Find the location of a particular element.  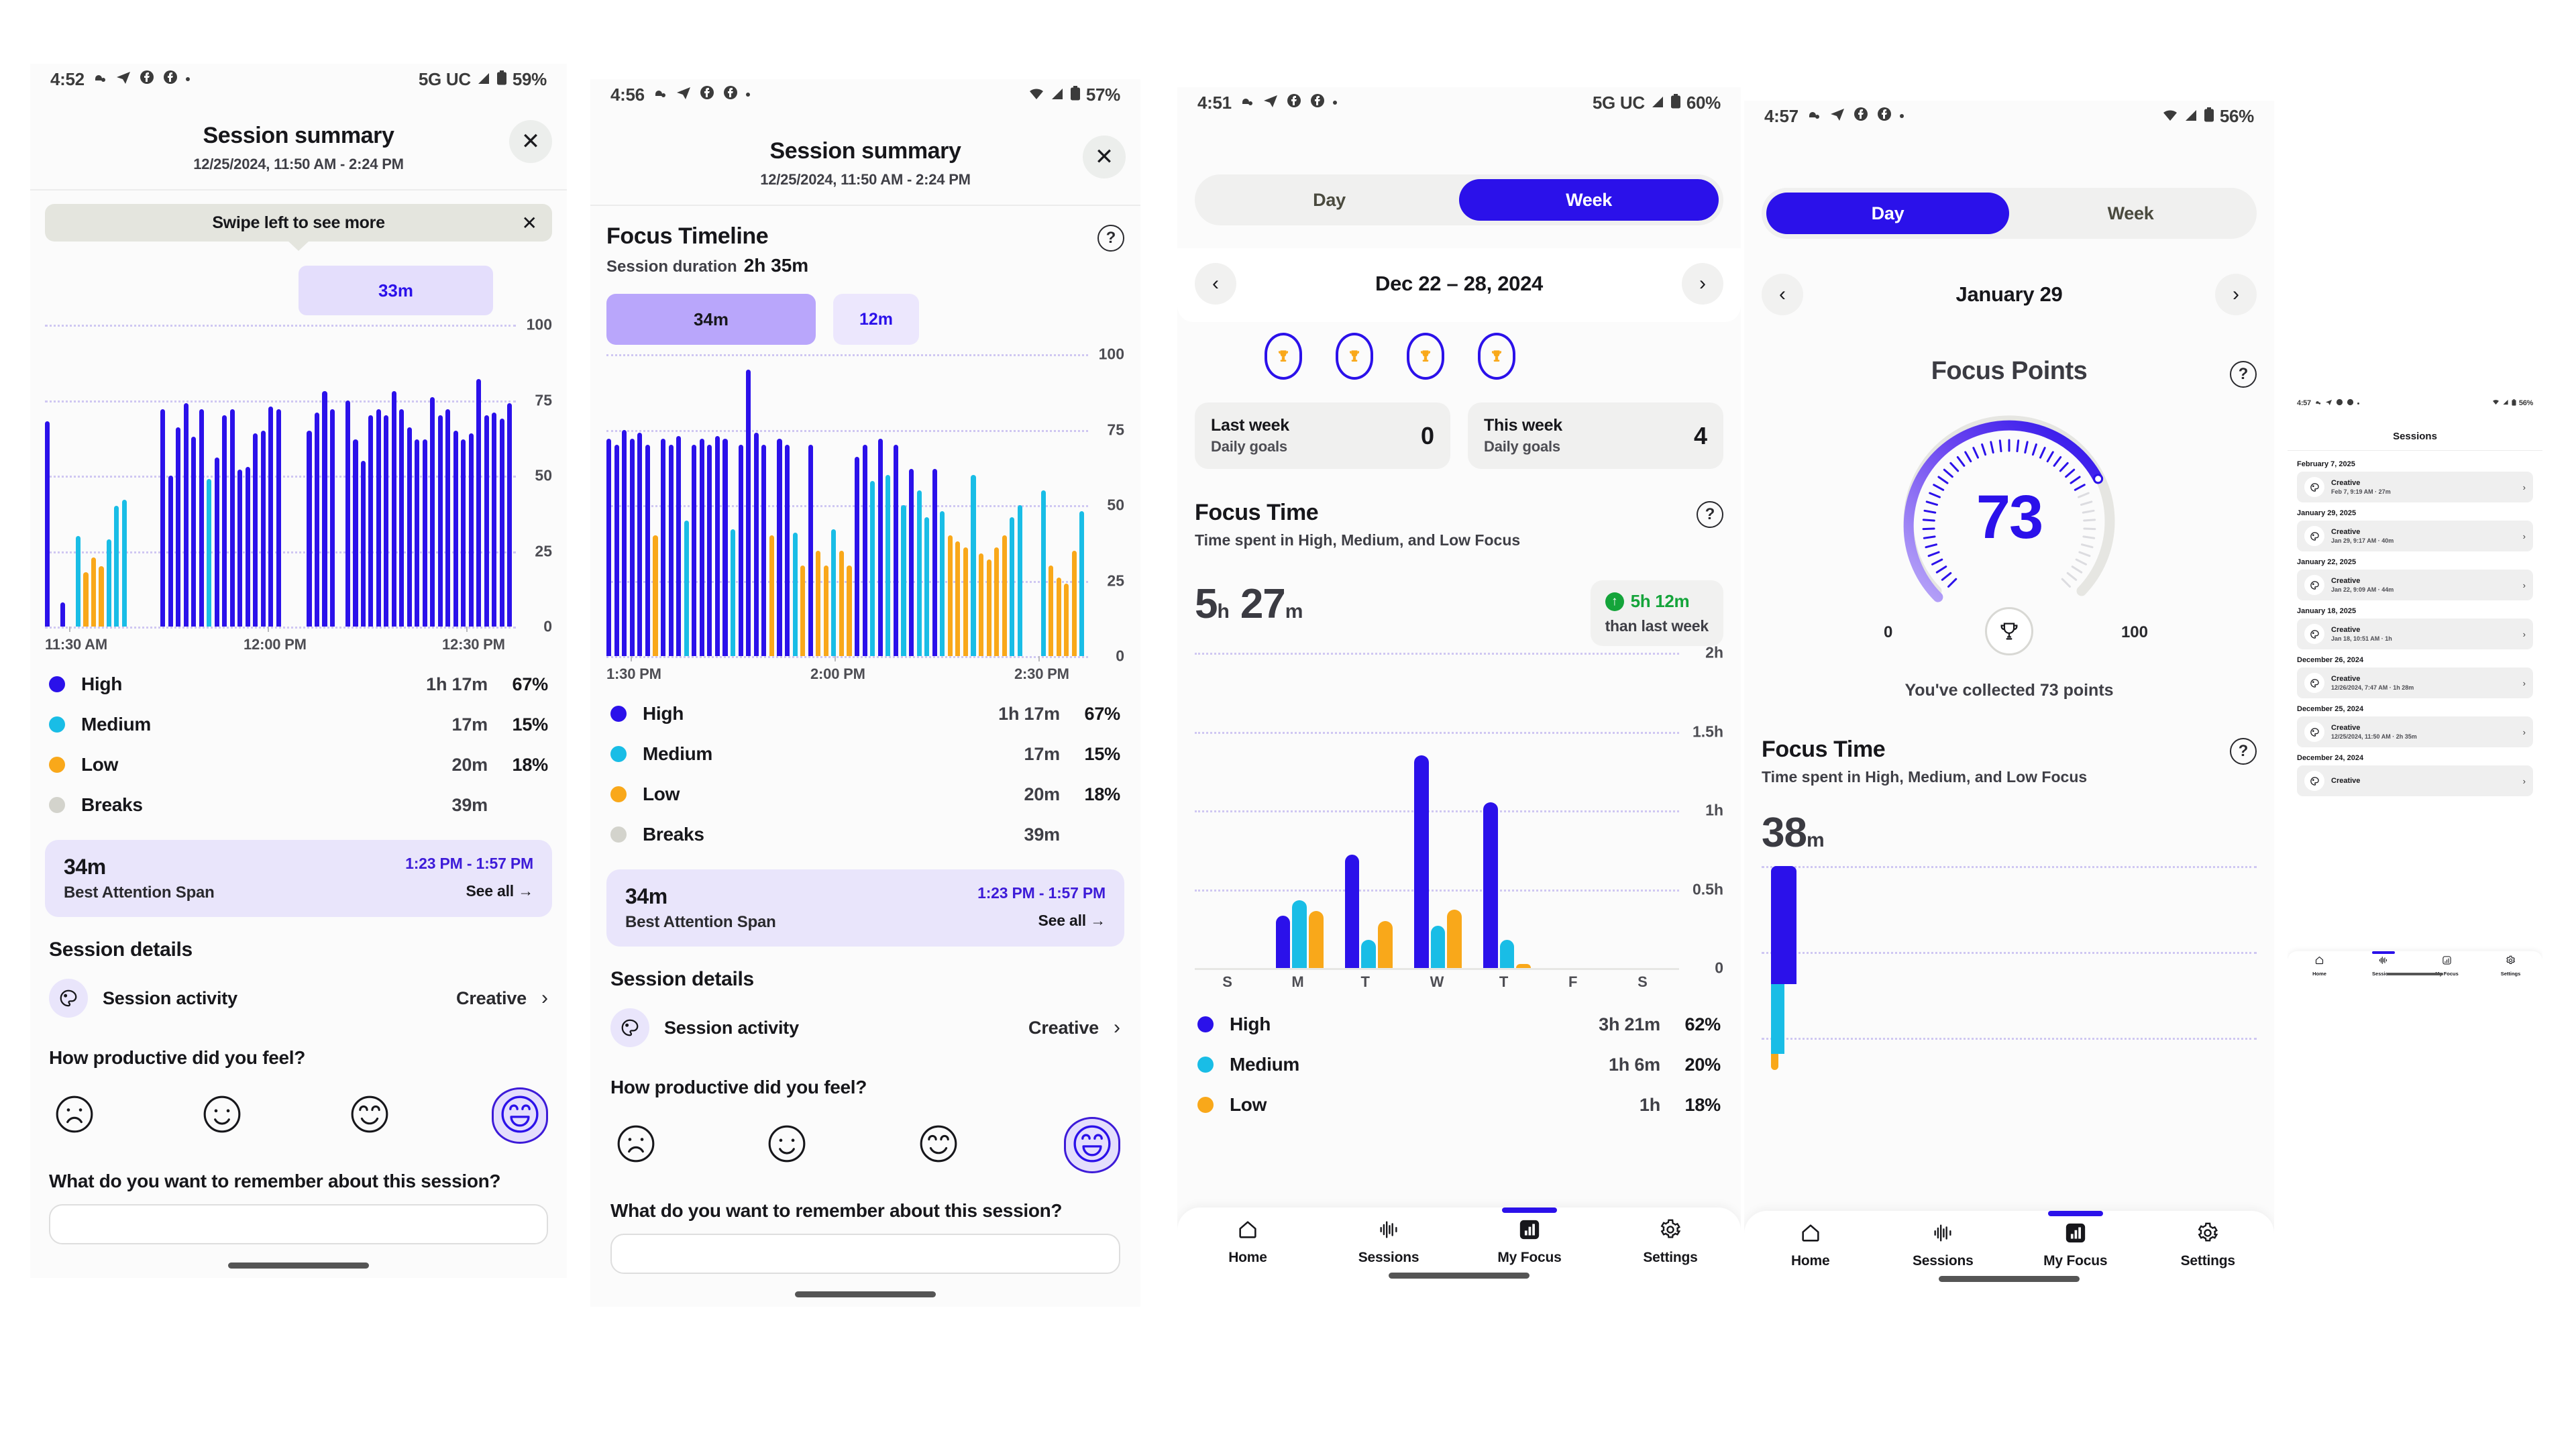

legend-row: Breaks 39m is located at coordinates (865, 834).